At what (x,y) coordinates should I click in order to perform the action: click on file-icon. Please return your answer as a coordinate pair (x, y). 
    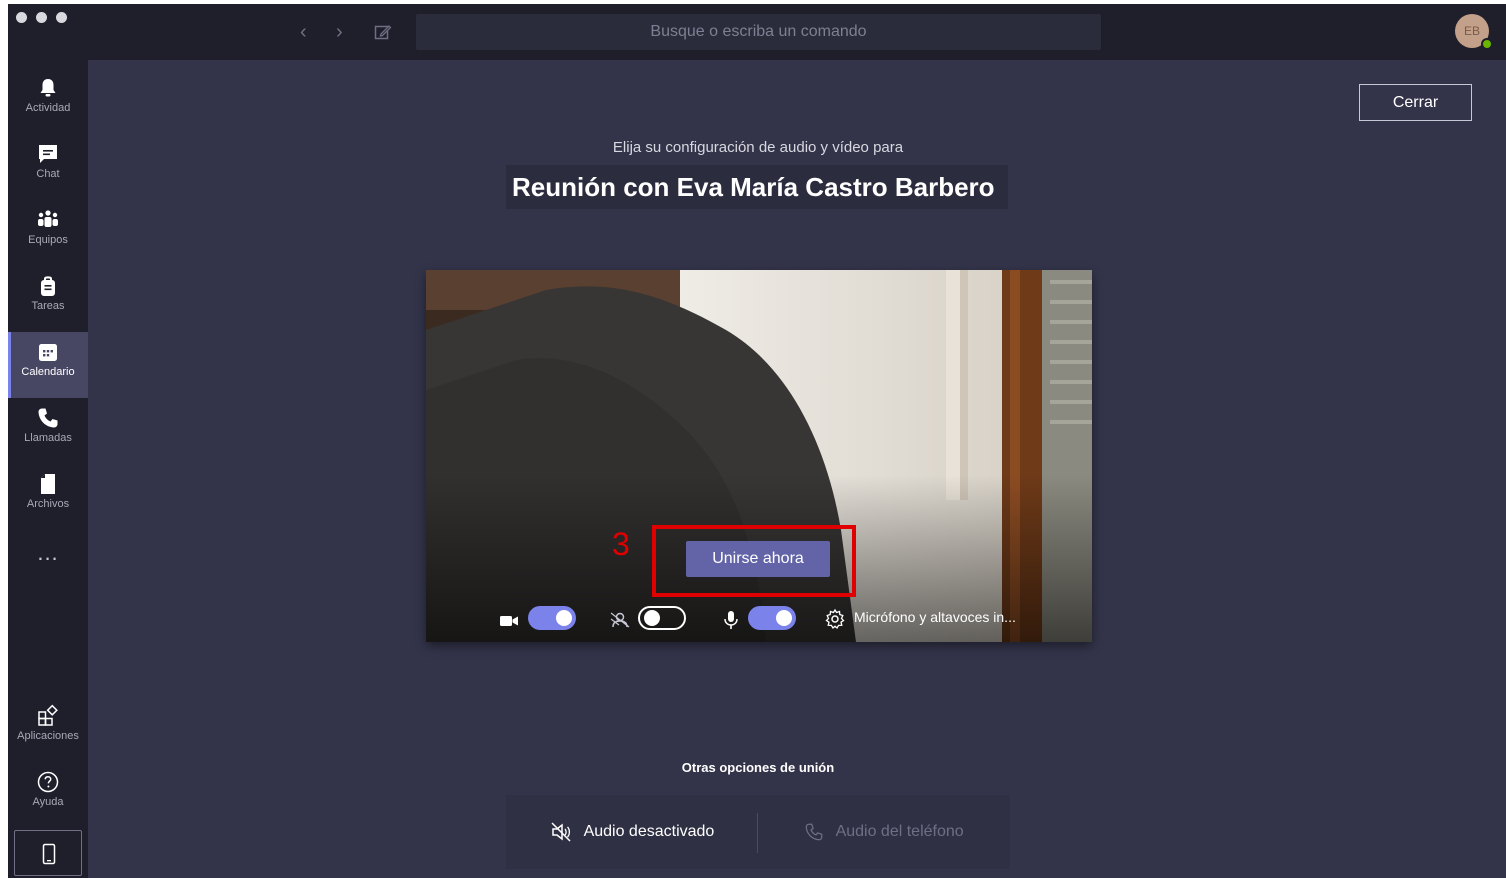
    Looking at the image, I should click on (48, 484).